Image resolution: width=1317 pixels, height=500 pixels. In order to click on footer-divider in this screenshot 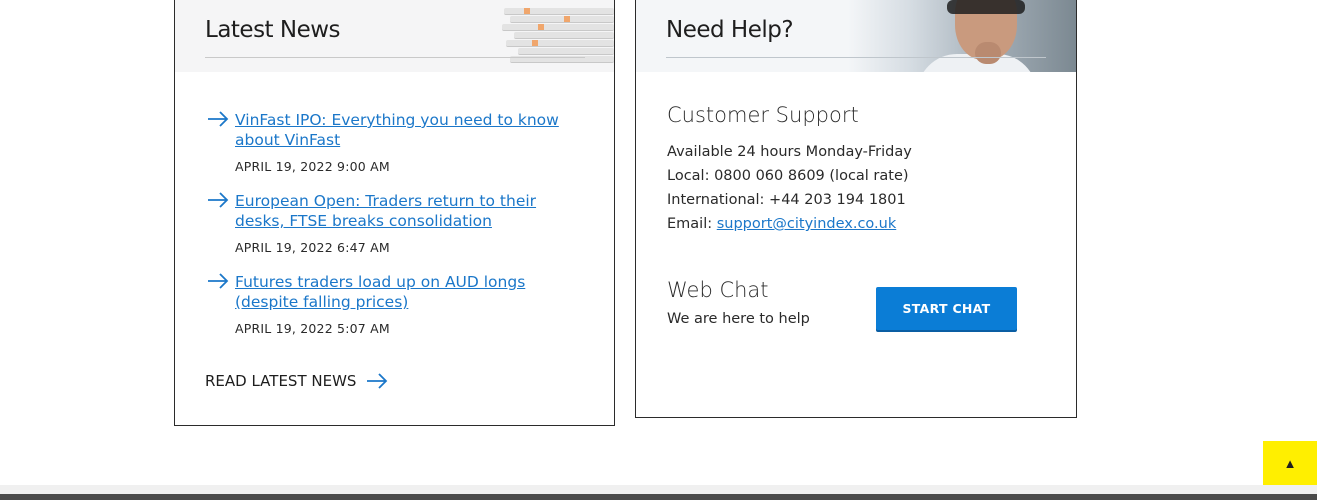, I will do `click(658, 489)`.